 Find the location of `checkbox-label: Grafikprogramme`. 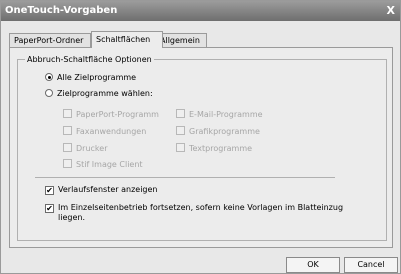

checkbox-label: Grafikprogramme is located at coordinates (224, 131).